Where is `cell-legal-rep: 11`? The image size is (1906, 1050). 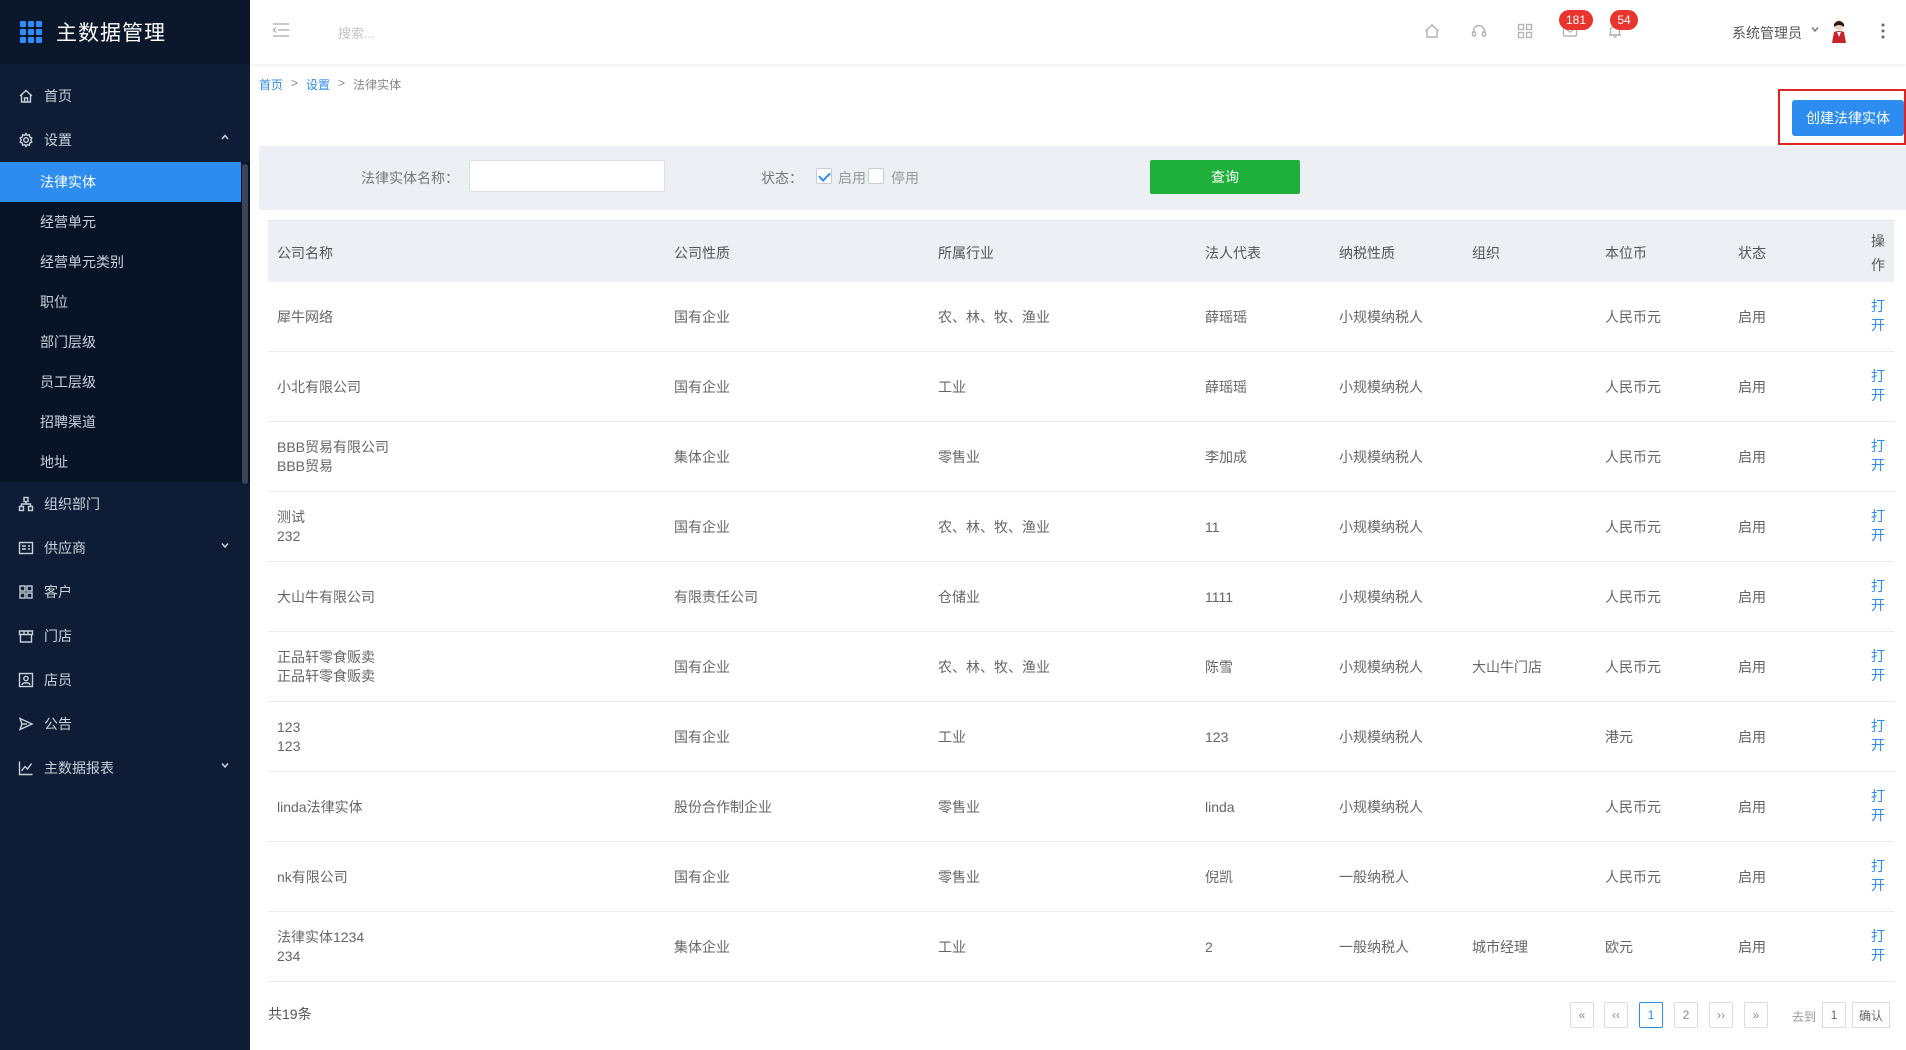
cell-legal-rep: 11 is located at coordinates (1212, 527).